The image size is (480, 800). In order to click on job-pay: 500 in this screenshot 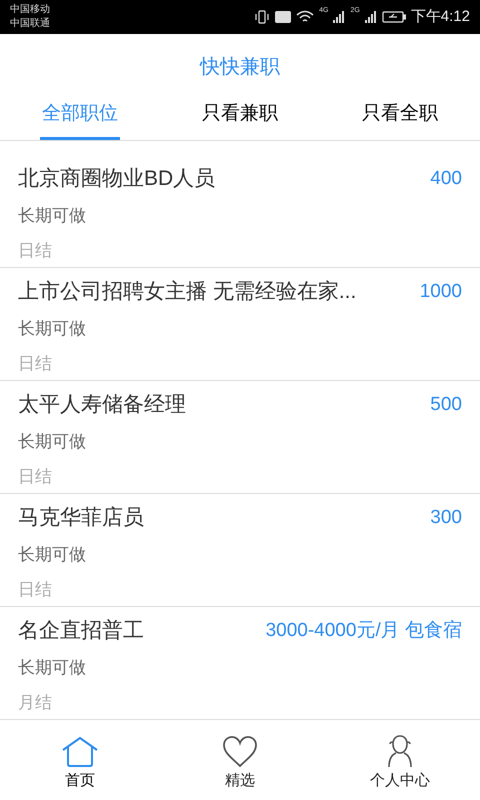, I will do `click(446, 404)`.